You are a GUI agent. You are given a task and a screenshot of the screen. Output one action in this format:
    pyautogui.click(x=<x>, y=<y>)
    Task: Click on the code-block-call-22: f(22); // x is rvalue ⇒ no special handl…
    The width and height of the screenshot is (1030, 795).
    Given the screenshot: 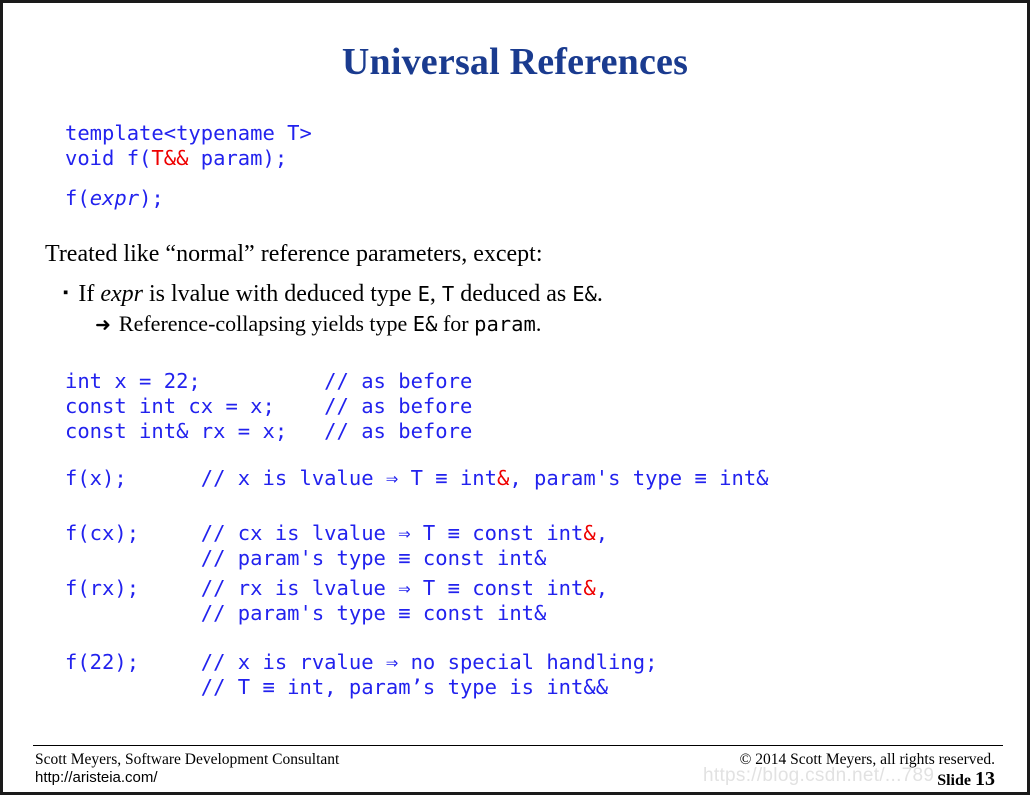 What is the action you would take?
    pyautogui.click(x=361, y=675)
    